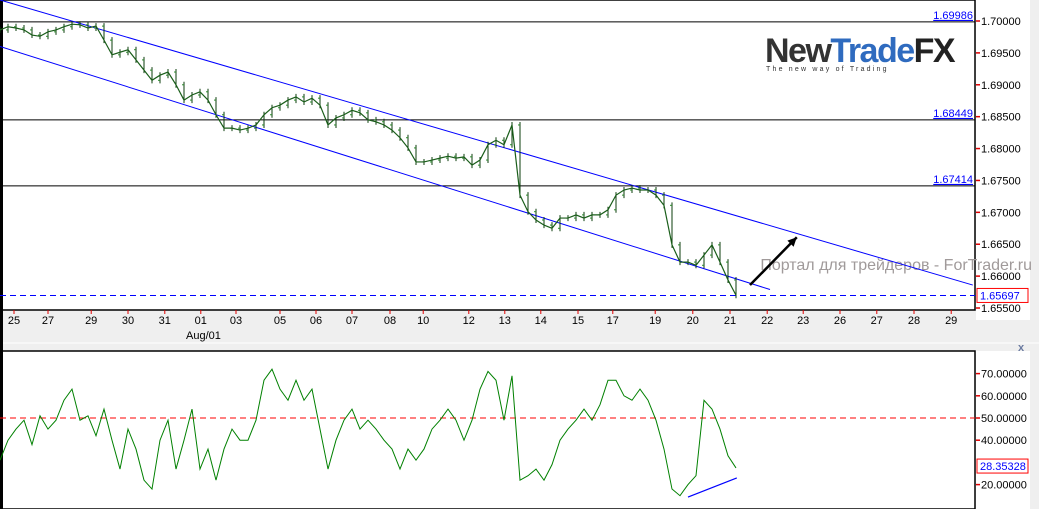 The image size is (1039, 509). I want to click on indicator-tick-label: 40.00000, so click(1004, 441).